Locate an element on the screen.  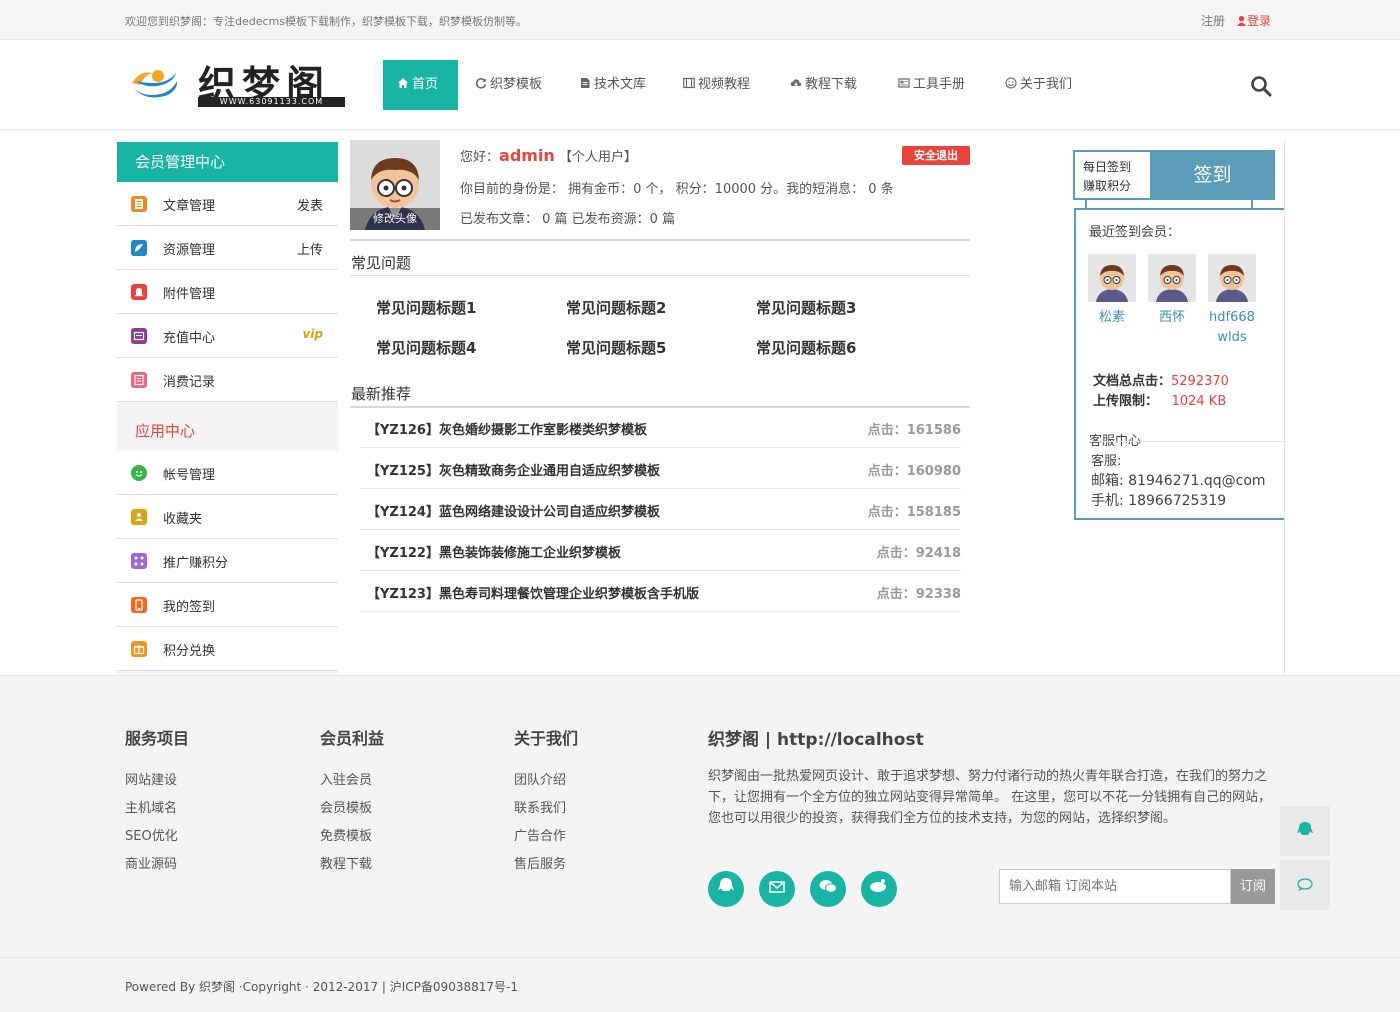
nav-video: 视频教程 is located at coordinates (716, 85).